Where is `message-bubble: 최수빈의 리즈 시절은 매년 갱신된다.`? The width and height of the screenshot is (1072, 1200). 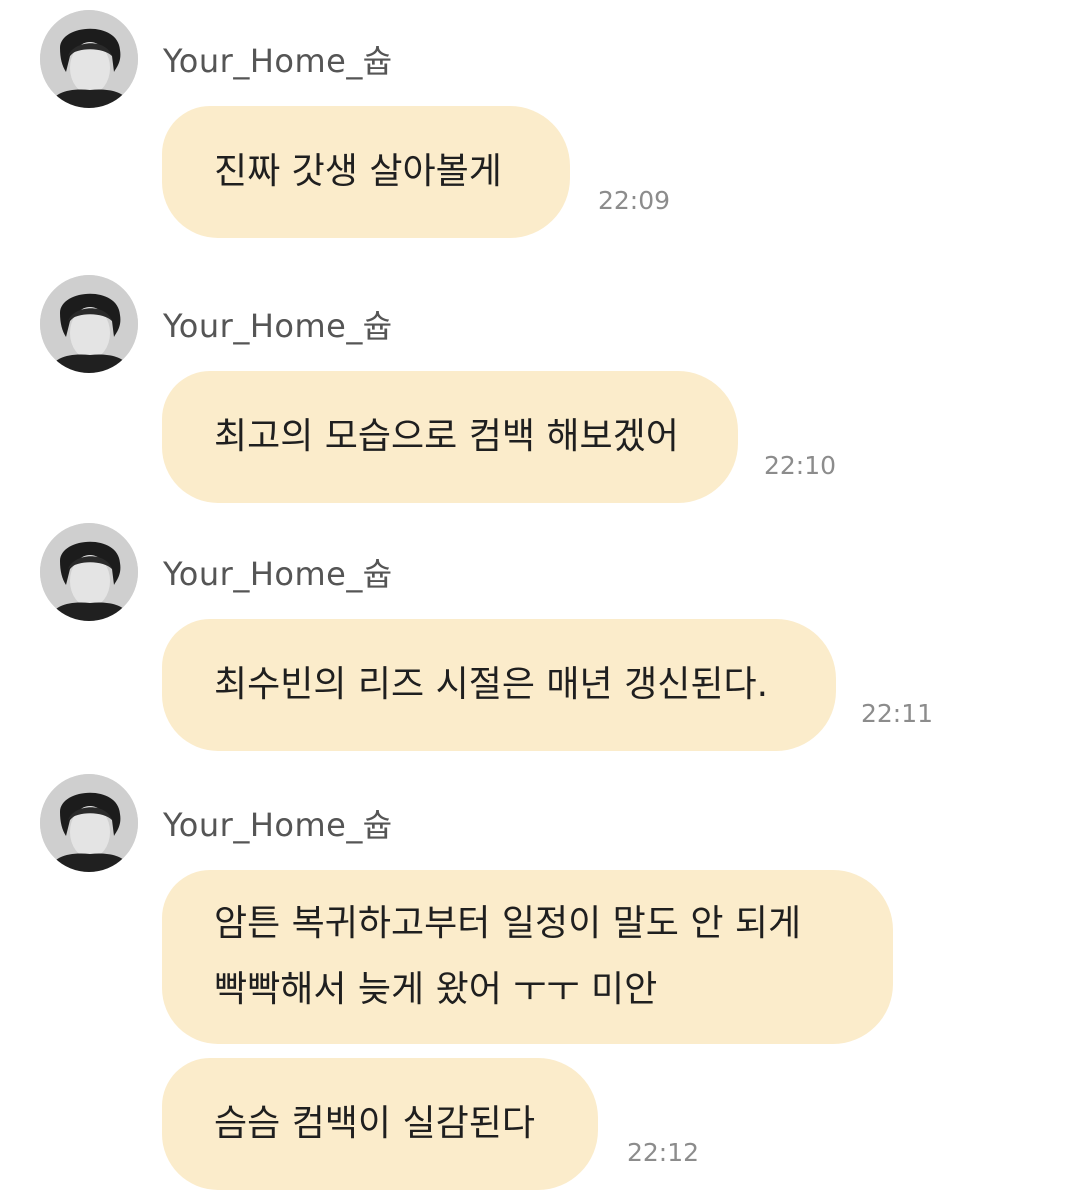 message-bubble: 최수빈의 리즈 시절은 매년 갱신된다. is located at coordinates (499, 685).